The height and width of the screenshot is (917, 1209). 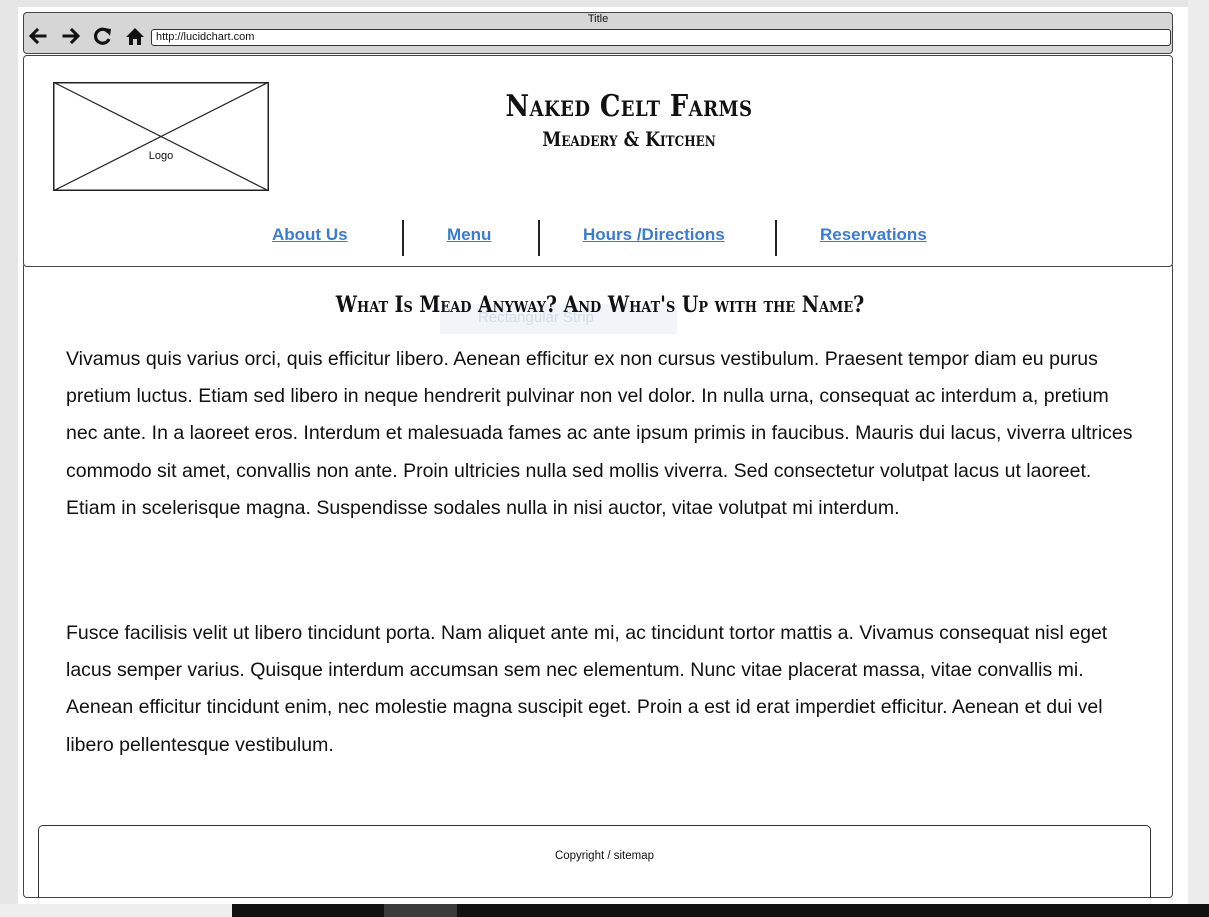 What do you see at coordinates (103, 36) in the screenshot?
I see `refresh-icon` at bounding box center [103, 36].